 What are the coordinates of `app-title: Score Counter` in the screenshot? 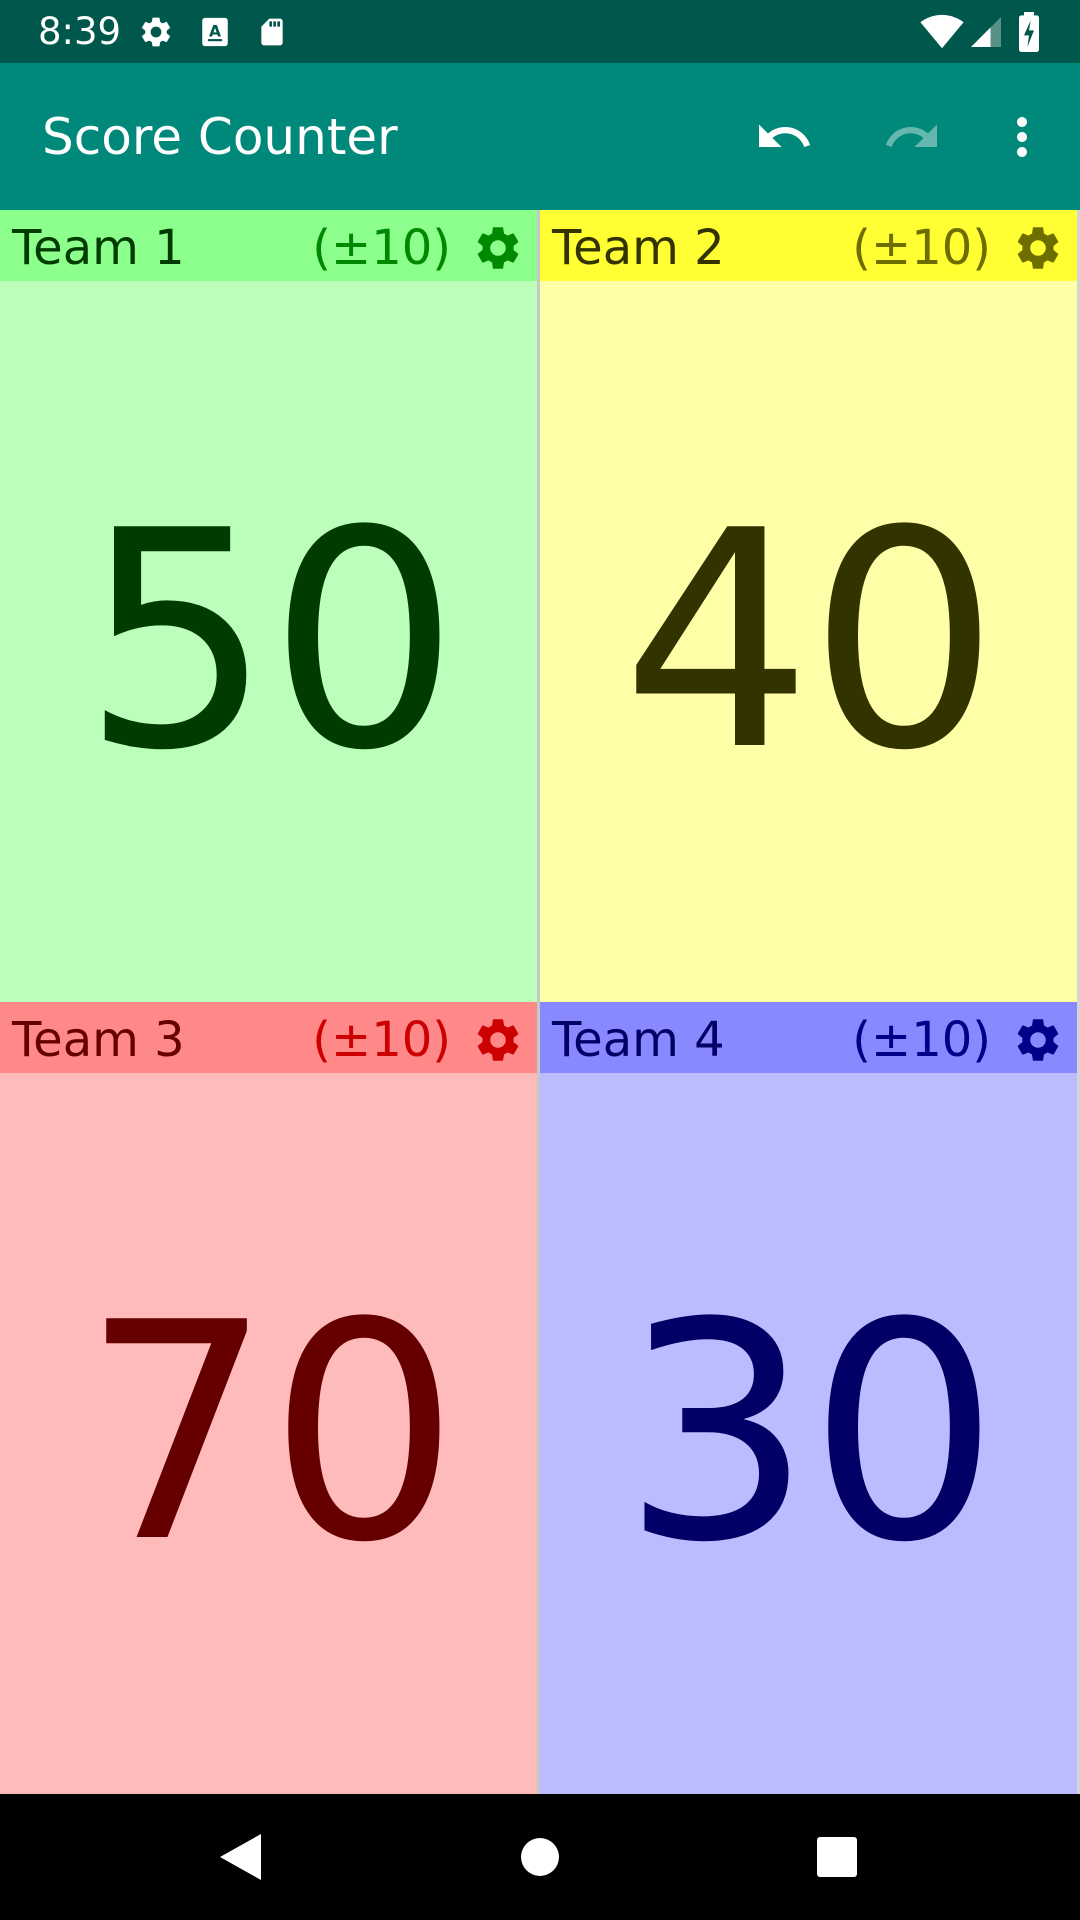 It's located at (220, 137).